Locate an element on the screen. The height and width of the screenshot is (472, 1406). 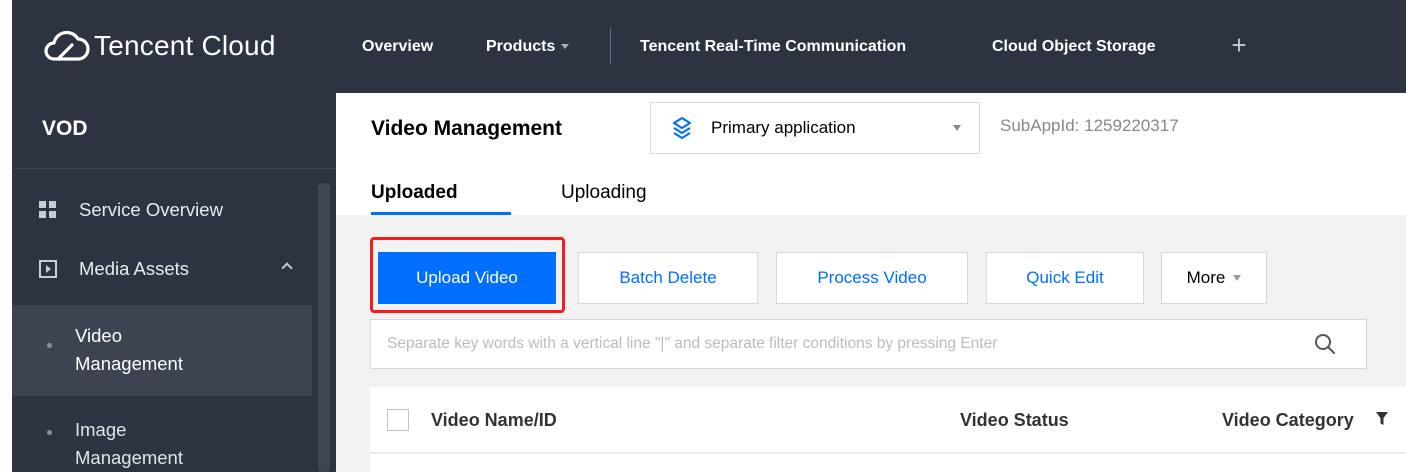
nav-cloud-object-storage: Cloud Object Storage is located at coordinates (1074, 46).